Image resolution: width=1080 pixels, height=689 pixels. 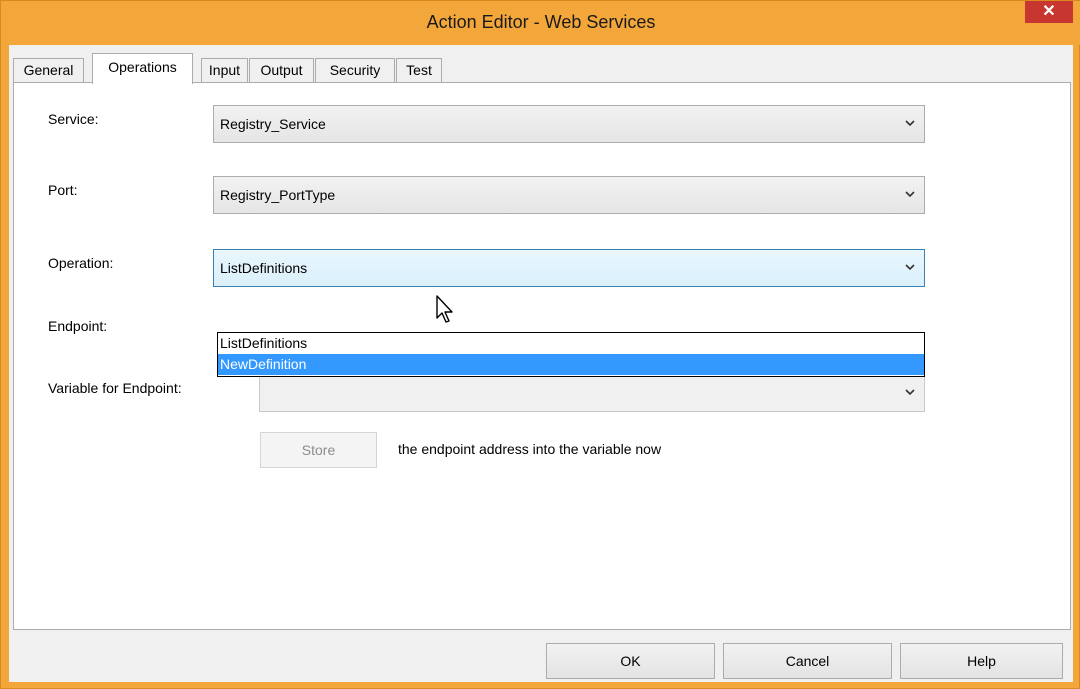 What do you see at coordinates (571, 364) in the screenshot?
I see `dropdown-option-newdefinition: NewDefinition` at bounding box center [571, 364].